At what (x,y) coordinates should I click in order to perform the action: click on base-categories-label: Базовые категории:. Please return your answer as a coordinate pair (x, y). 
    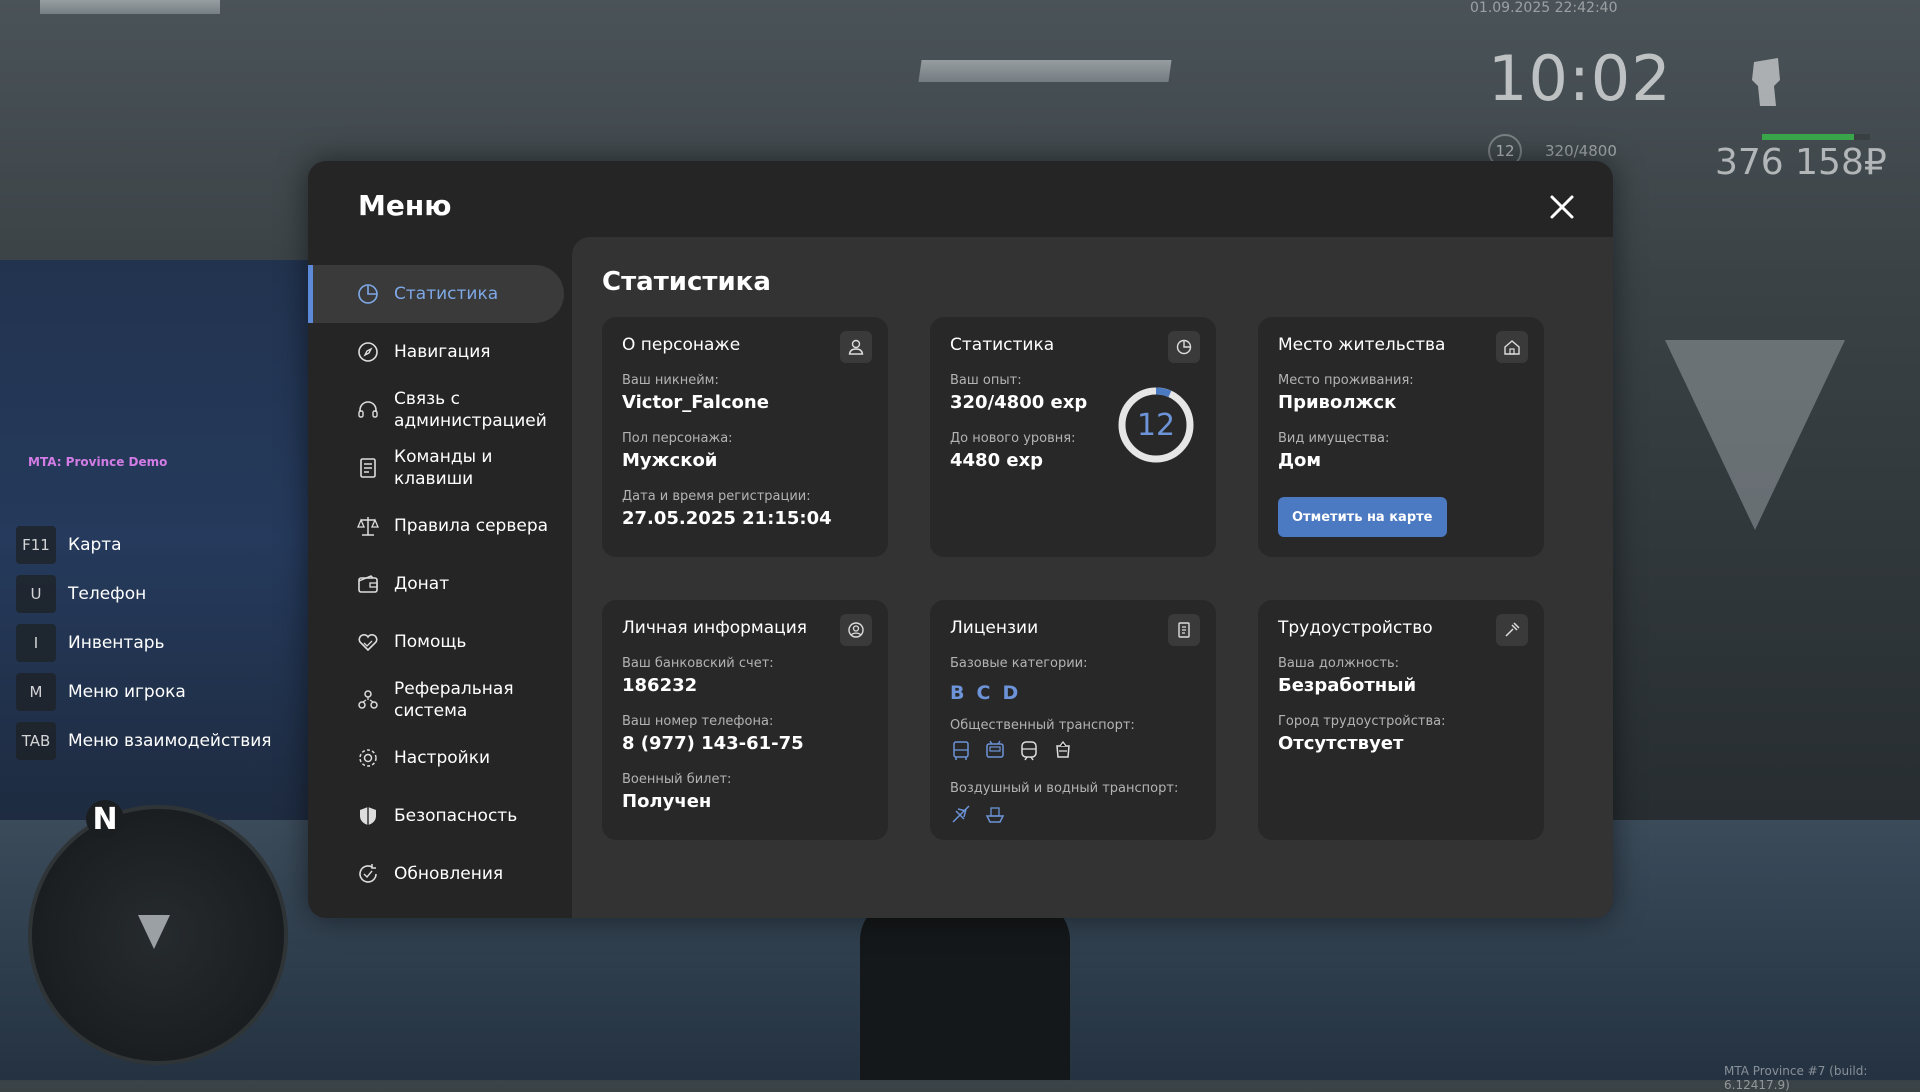
    Looking at the image, I should click on (1019, 663).